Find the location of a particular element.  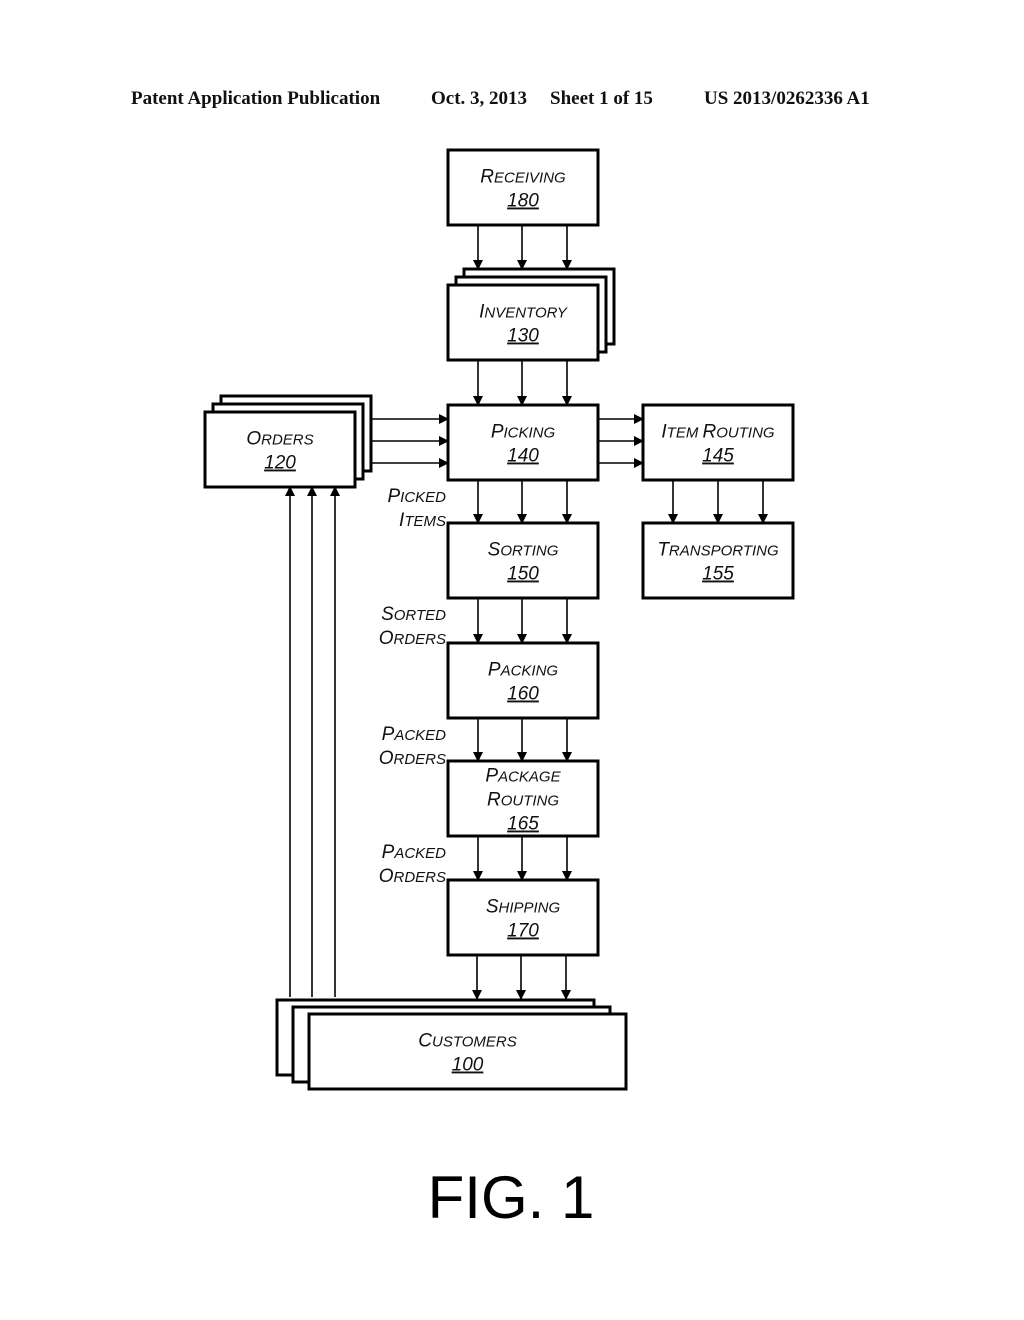

node-label: PACKAGE is located at coordinates (523, 776).